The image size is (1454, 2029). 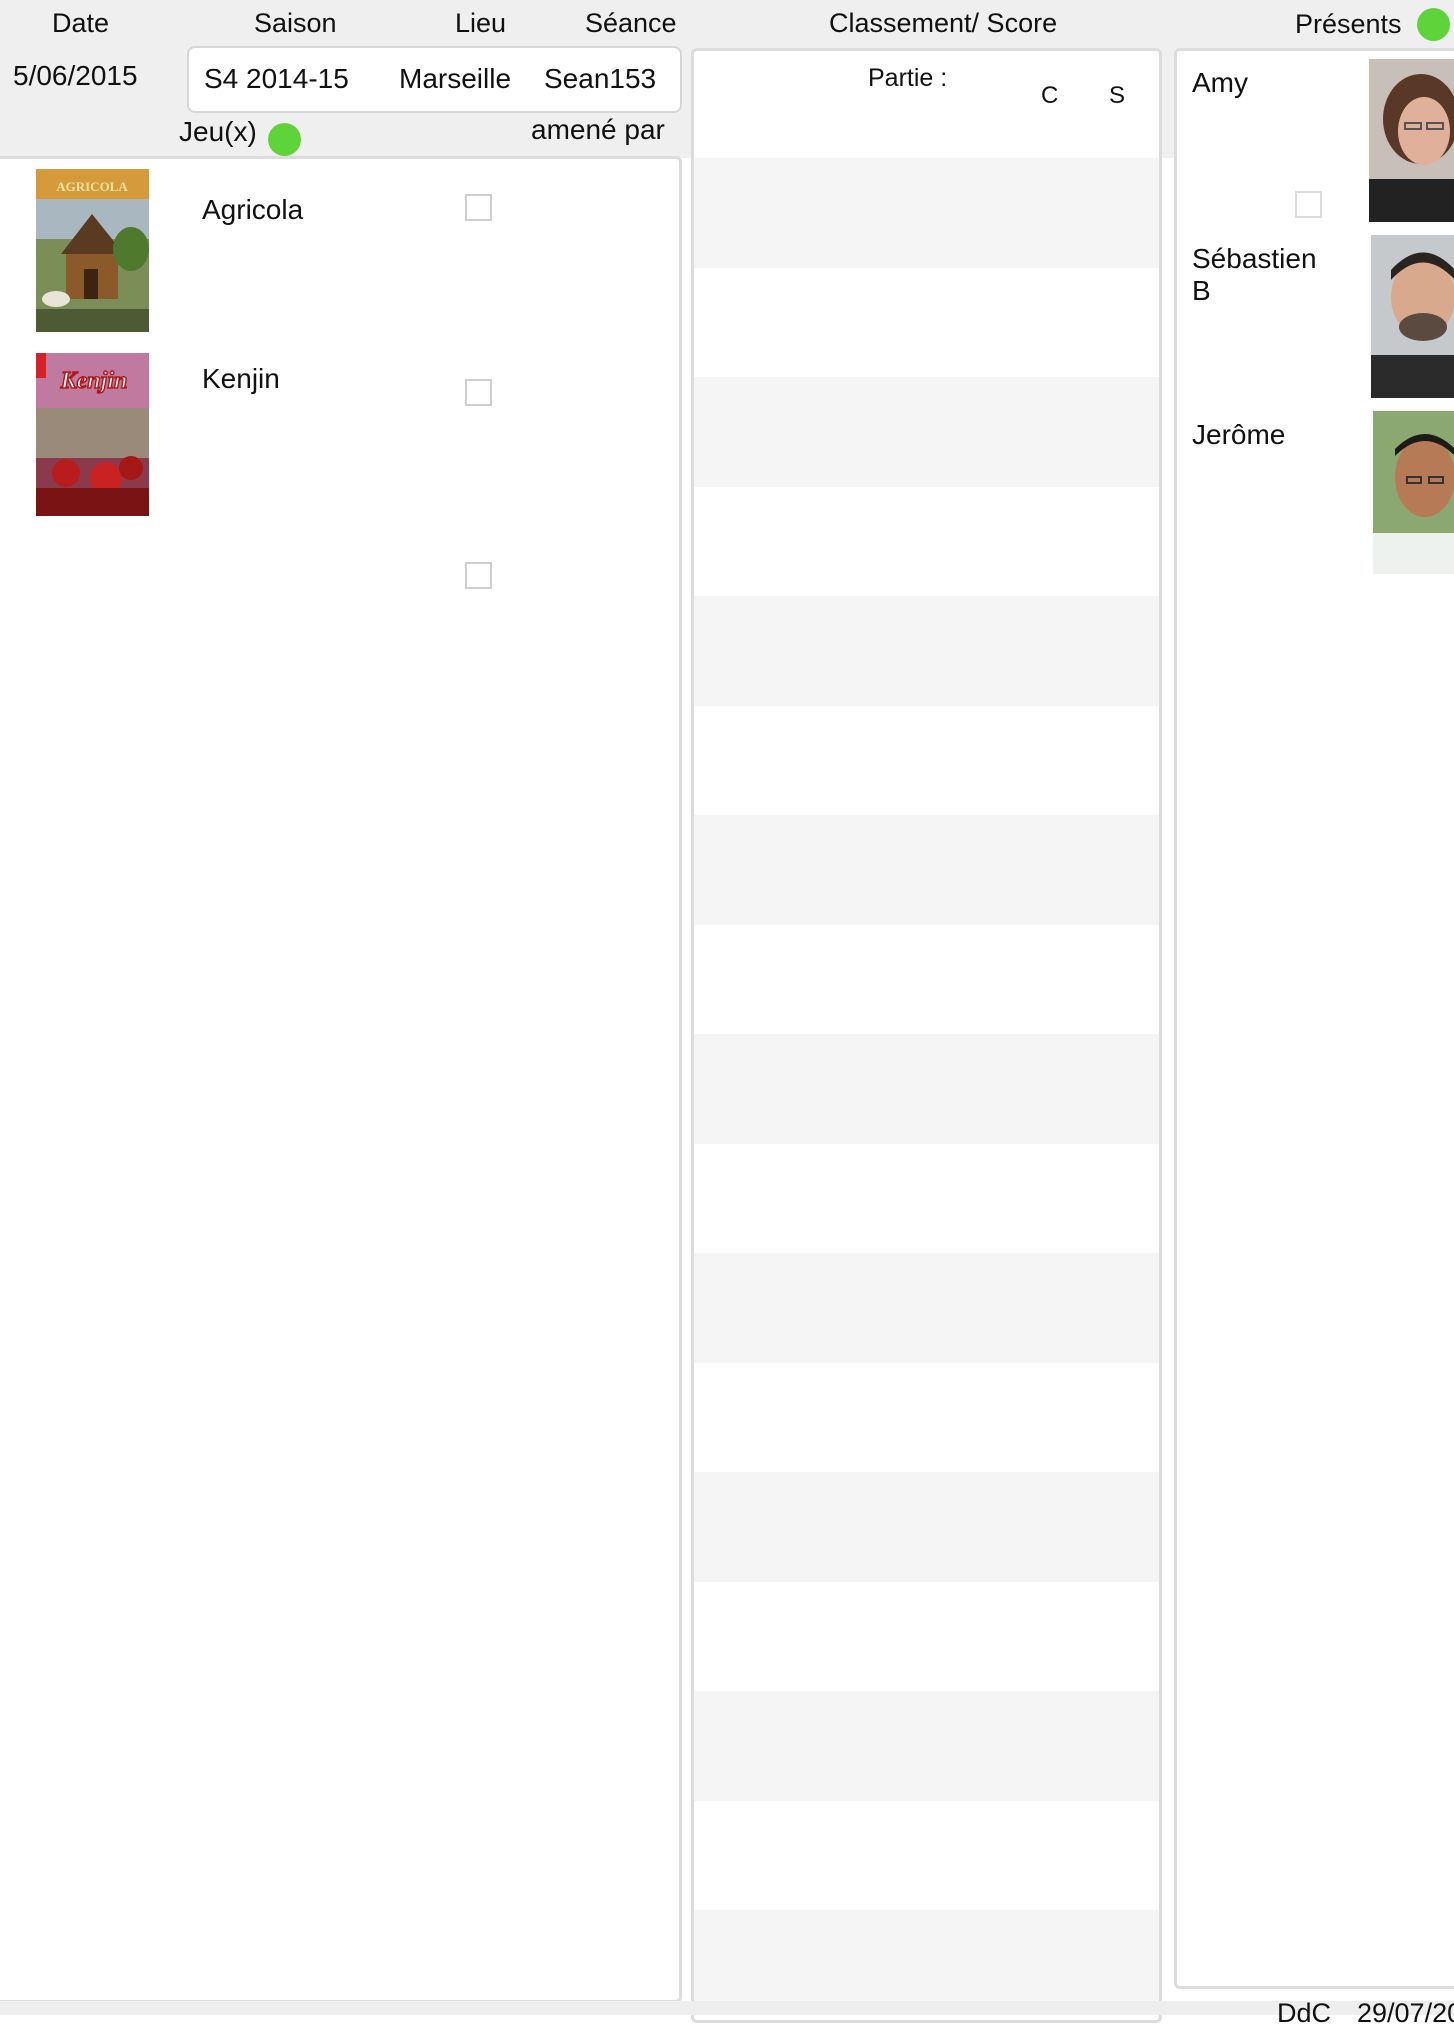 What do you see at coordinates (92, 250) in the screenshot?
I see `agricola-cover-image: AGRICOLA` at bounding box center [92, 250].